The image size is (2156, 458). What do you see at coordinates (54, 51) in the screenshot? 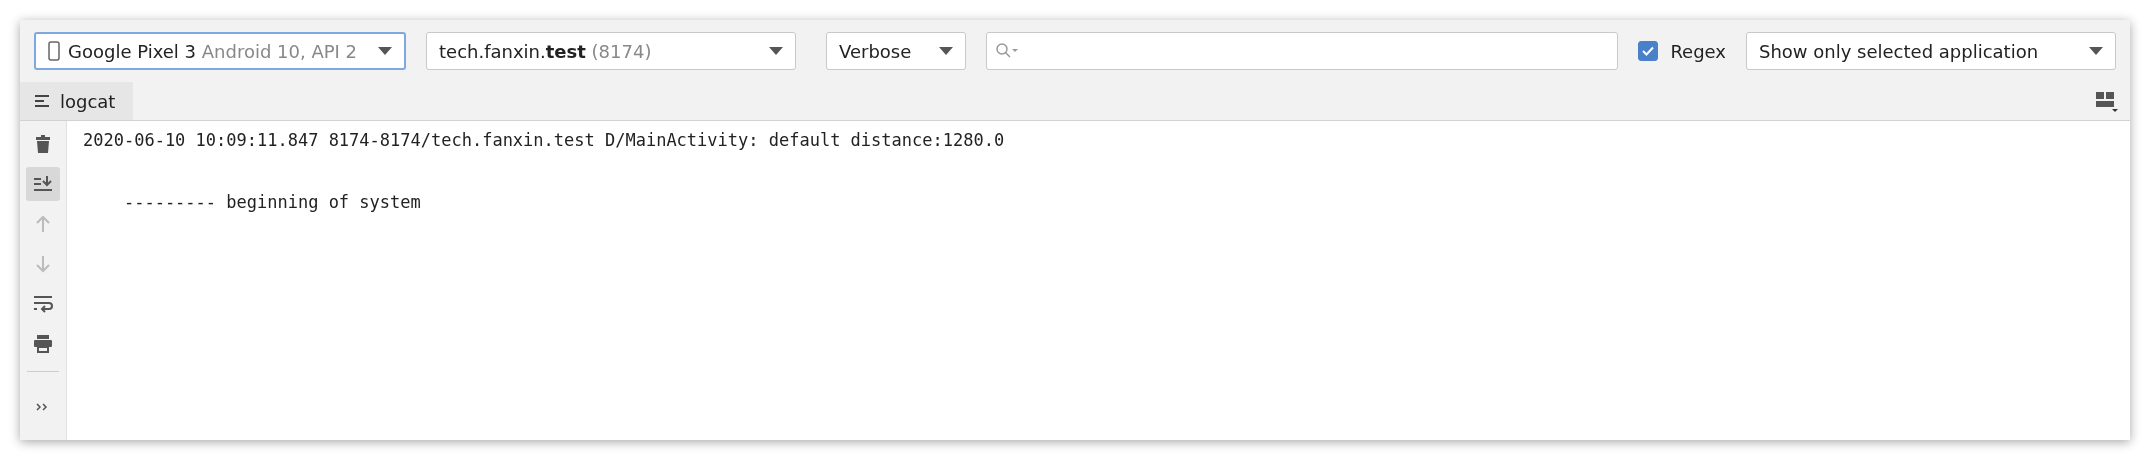
I see `phone-icon` at bounding box center [54, 51].